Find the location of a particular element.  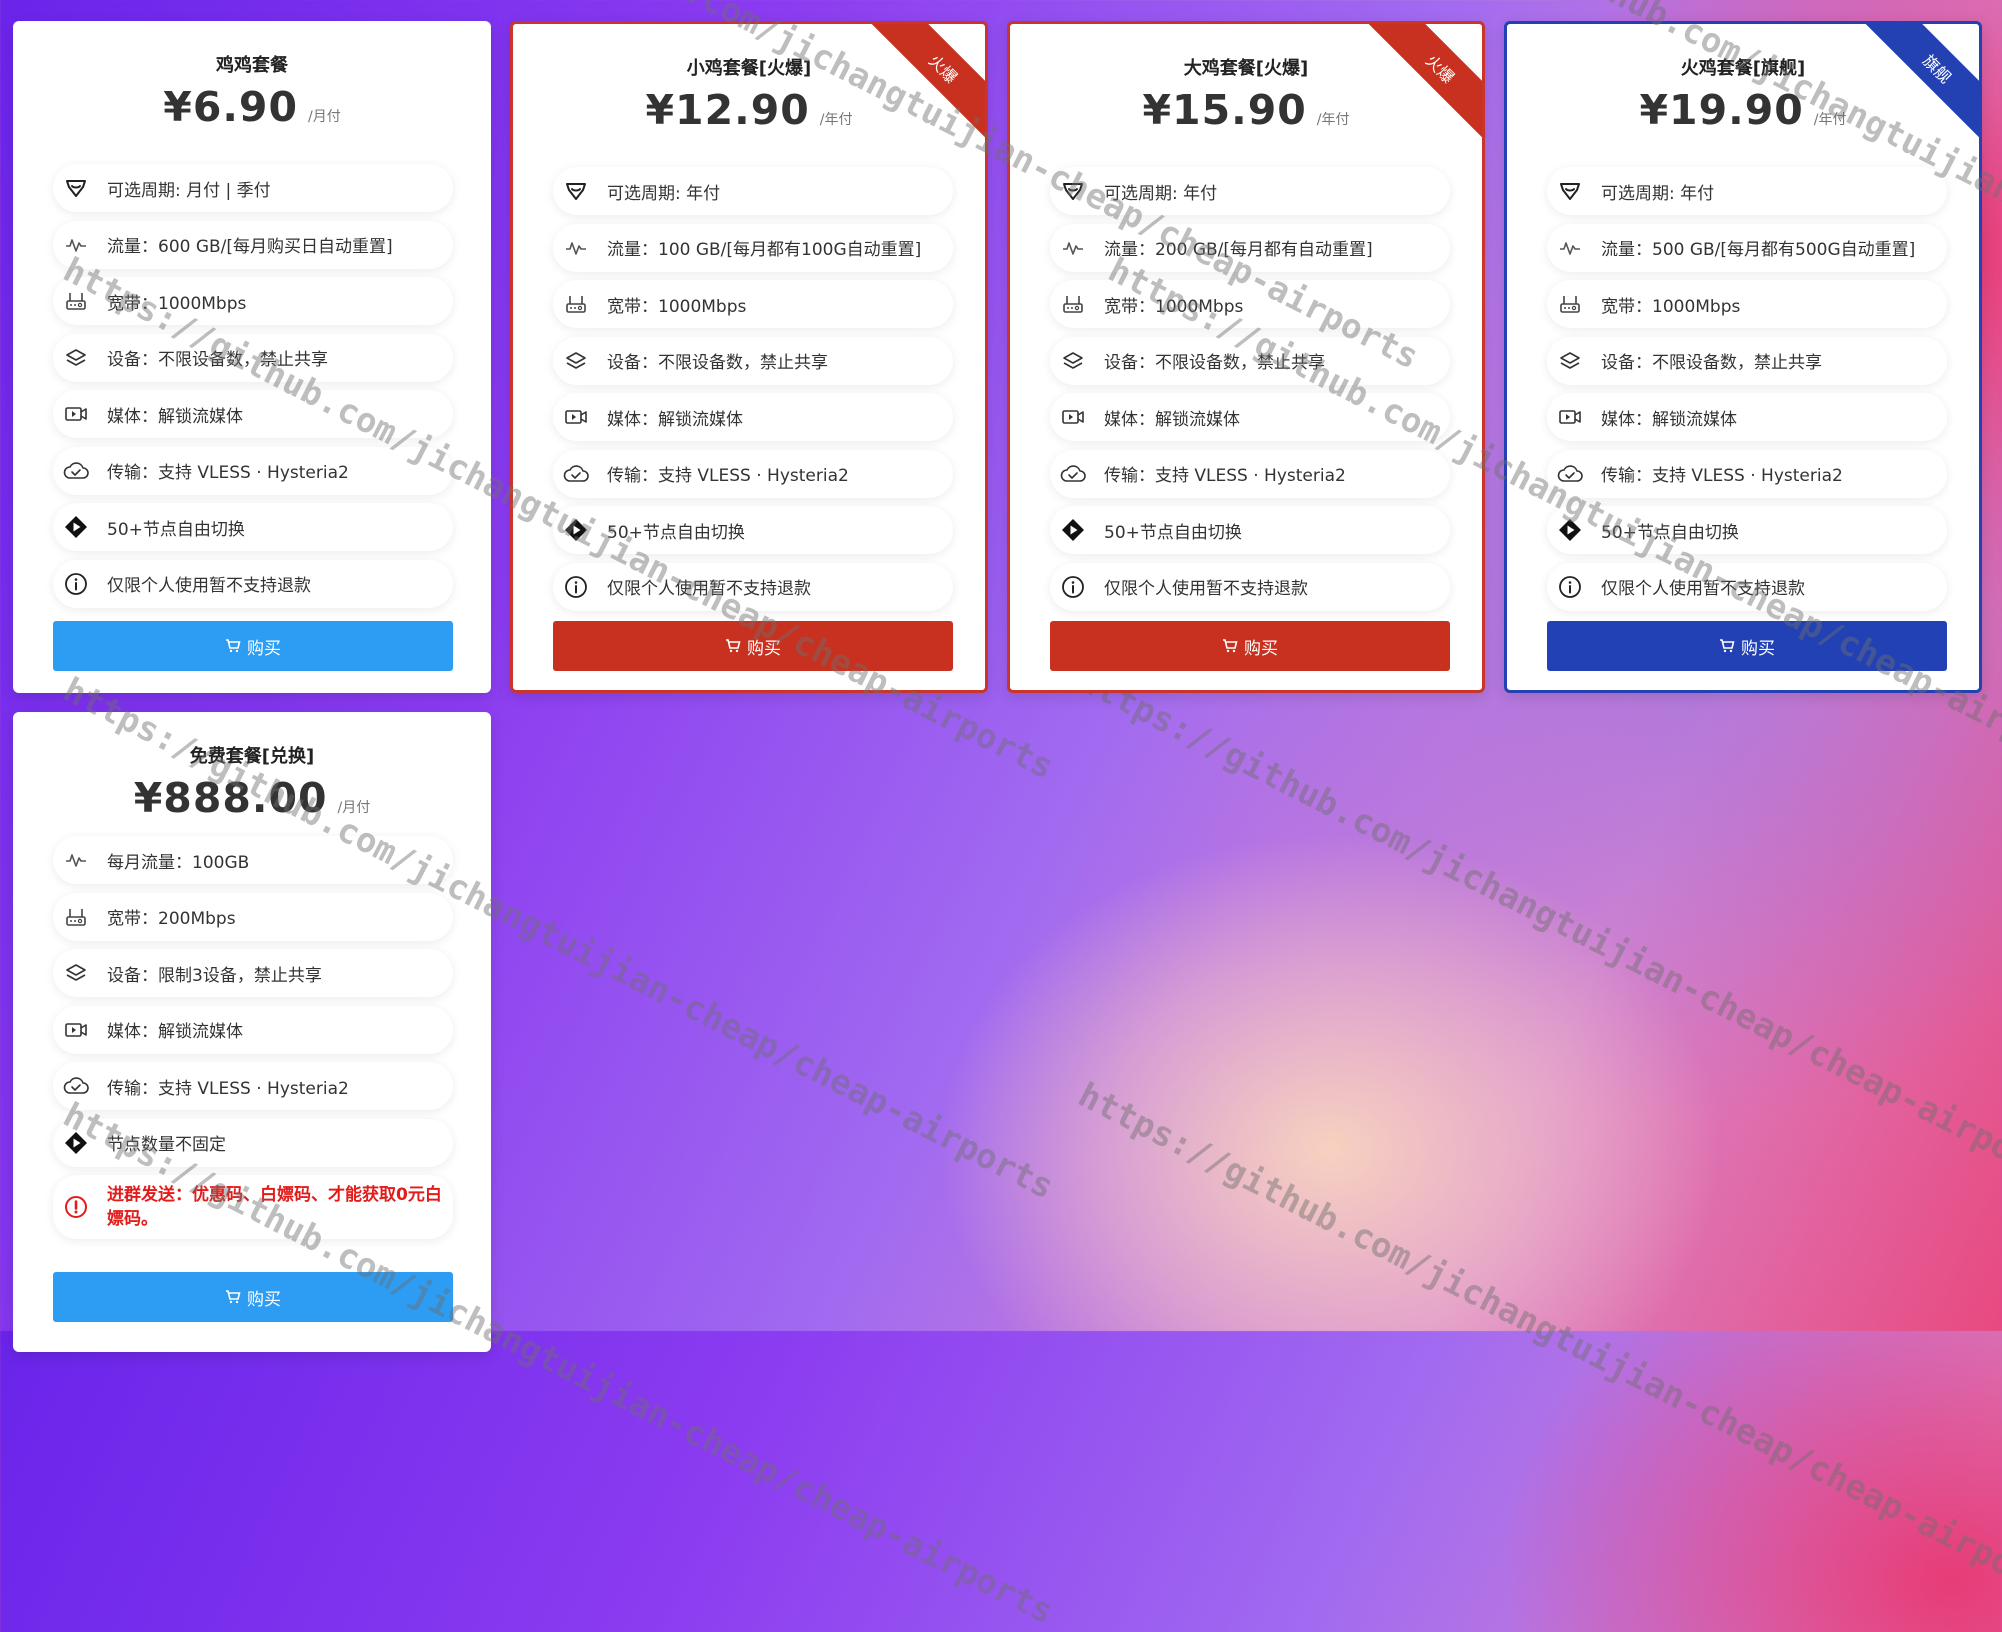

plan-title: 鸡鸡套餐 is located at coordinates (252, 65).